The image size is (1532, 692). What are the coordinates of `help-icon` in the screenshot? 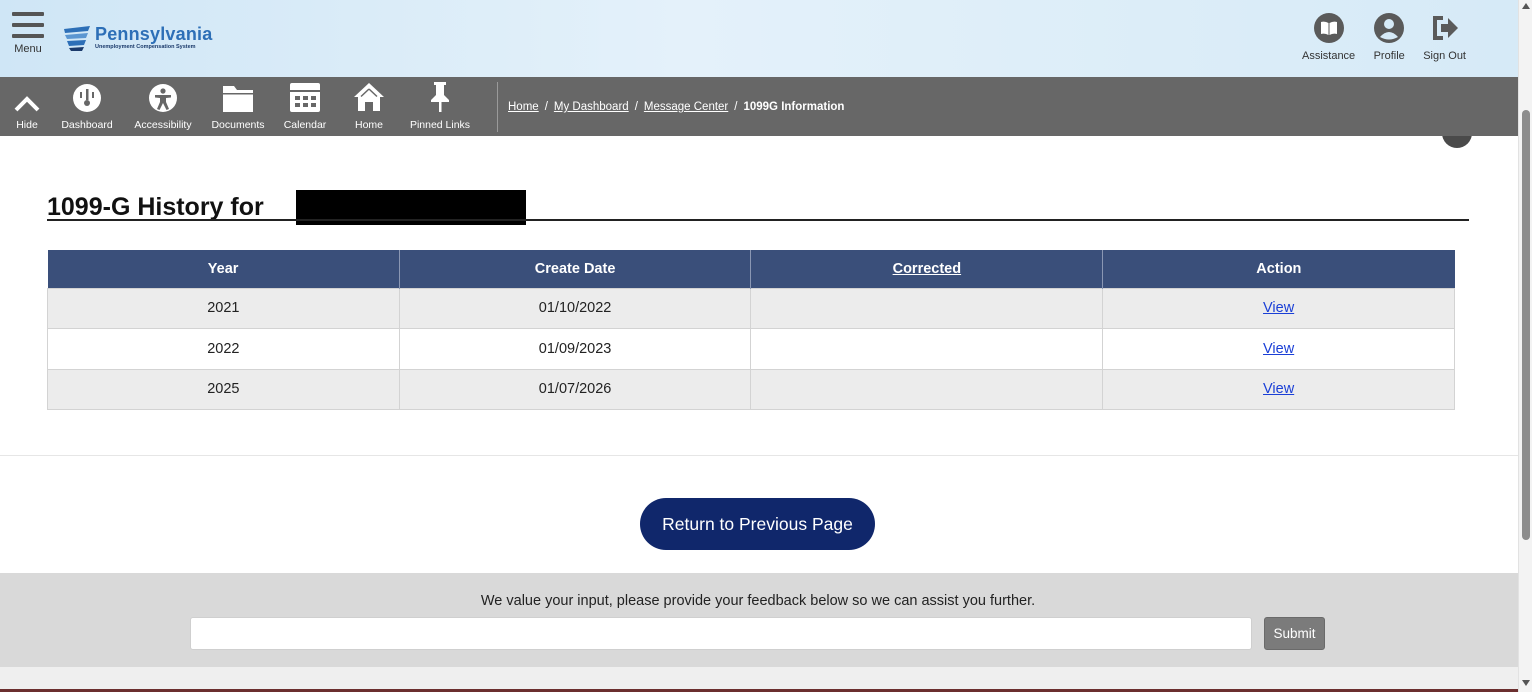 It's located at (1457, 142).